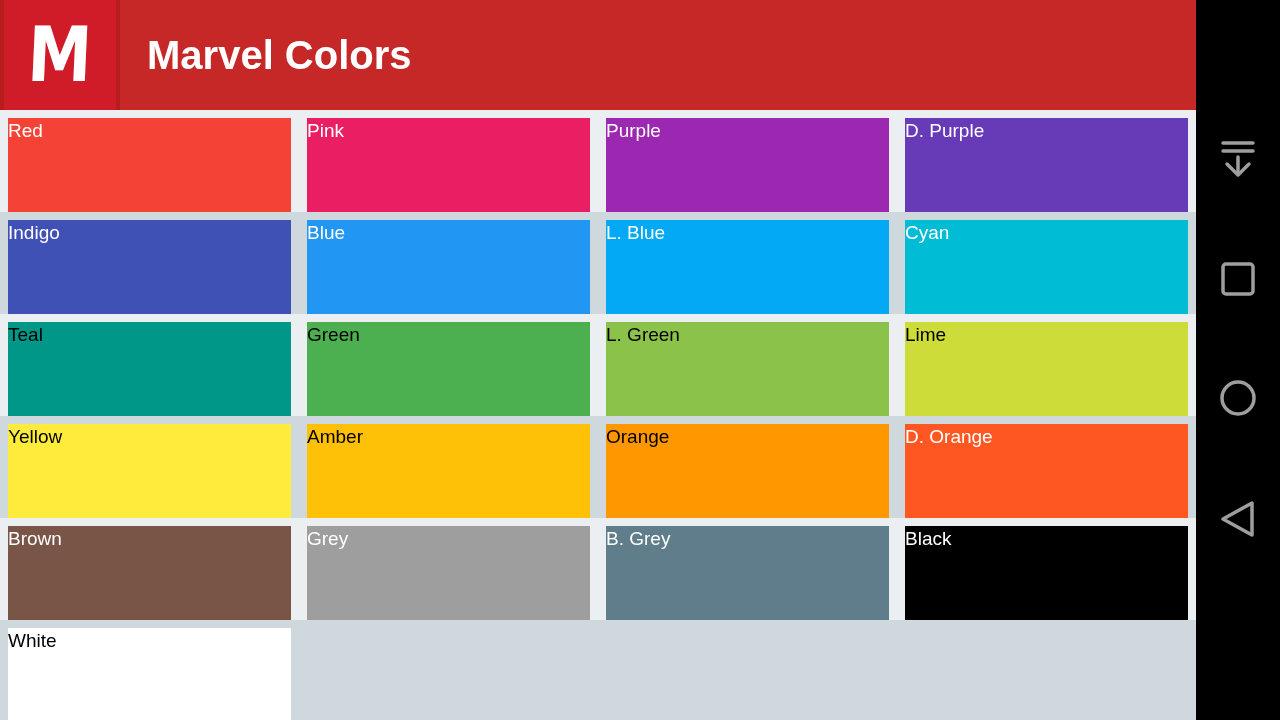 The image size is (1280, 720). What do you see at coordinates (60, 55) in the screenshot?
I see `logo-letter: M` at bounding box center [60, 55].